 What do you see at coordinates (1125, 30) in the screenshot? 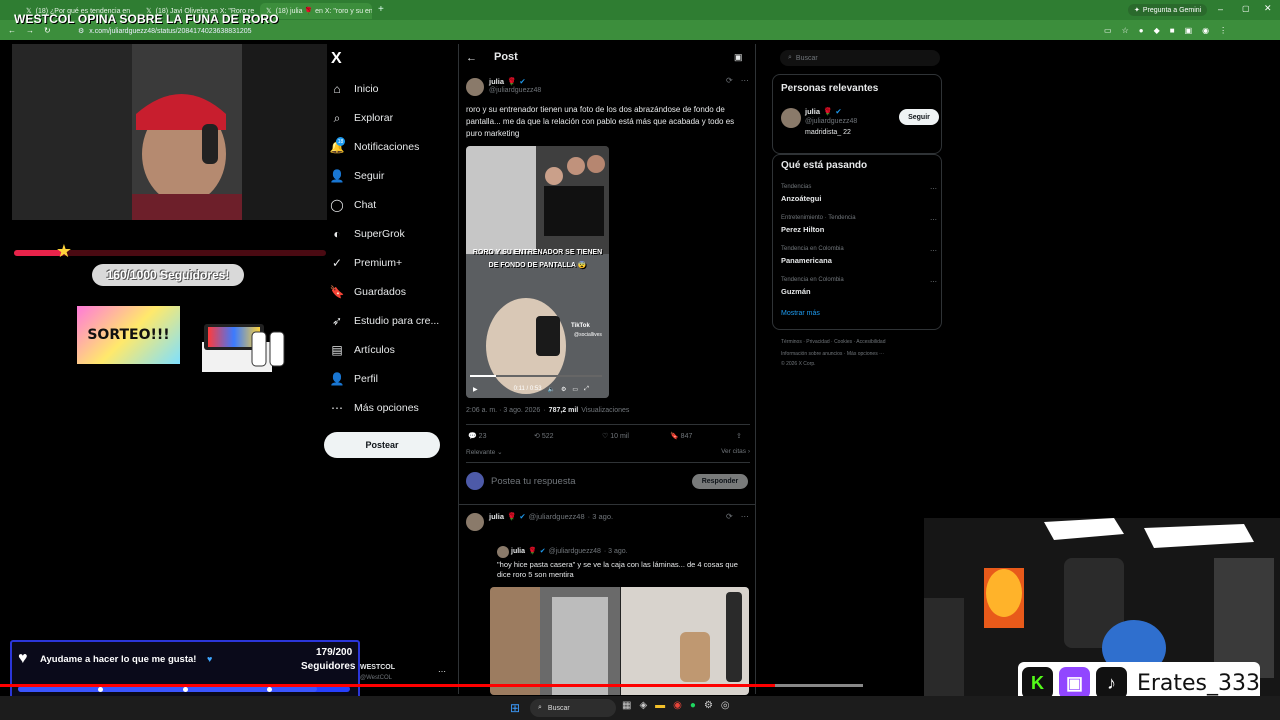
I see `bookmark-star-icon: ☆` at bounding box center [1125, 30].